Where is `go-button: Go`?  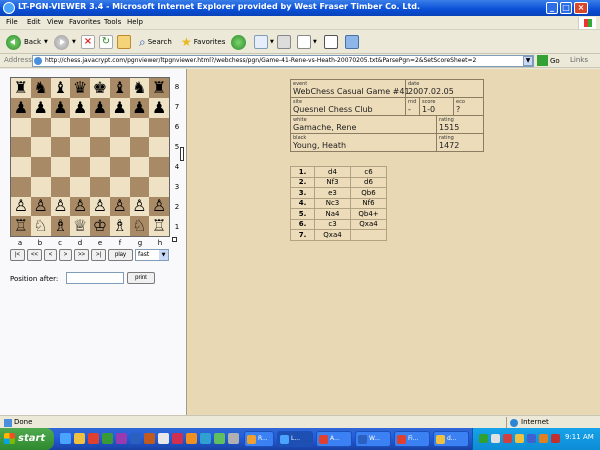 go-button: Go is located at coordinates (548, 60).